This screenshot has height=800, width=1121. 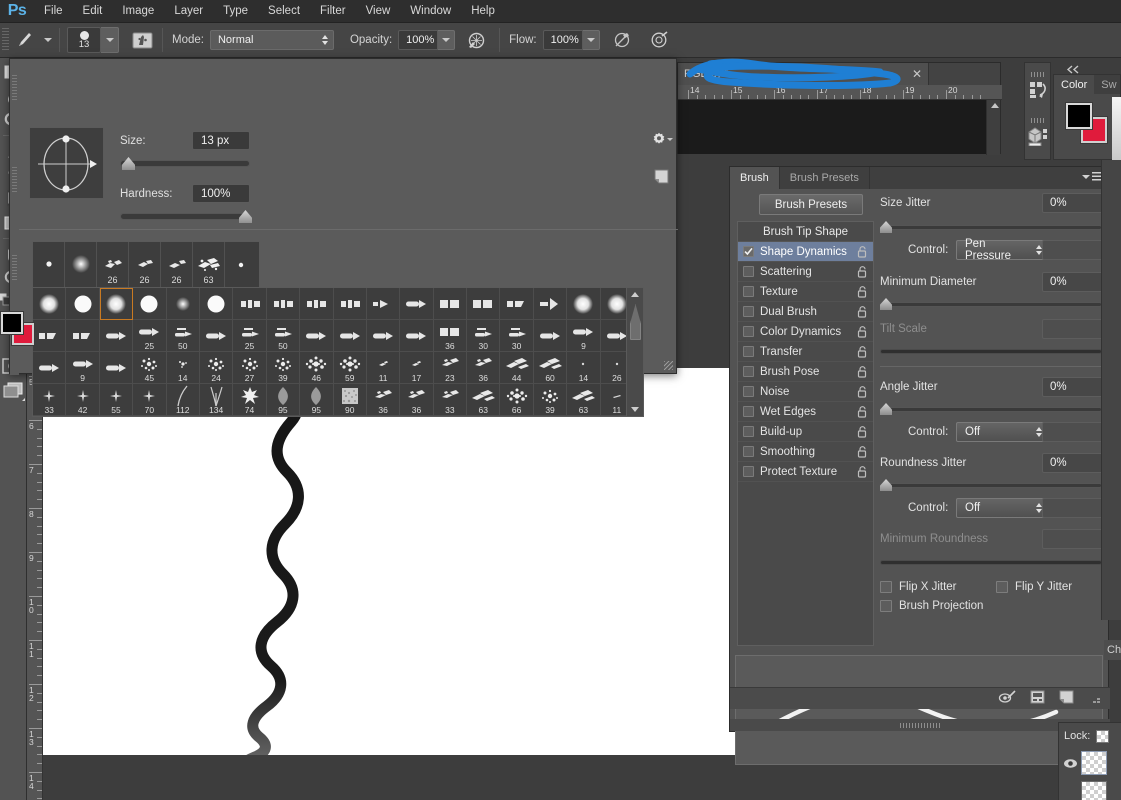 I want to click on picker-hardness-slider, so click(x=186, y=216).